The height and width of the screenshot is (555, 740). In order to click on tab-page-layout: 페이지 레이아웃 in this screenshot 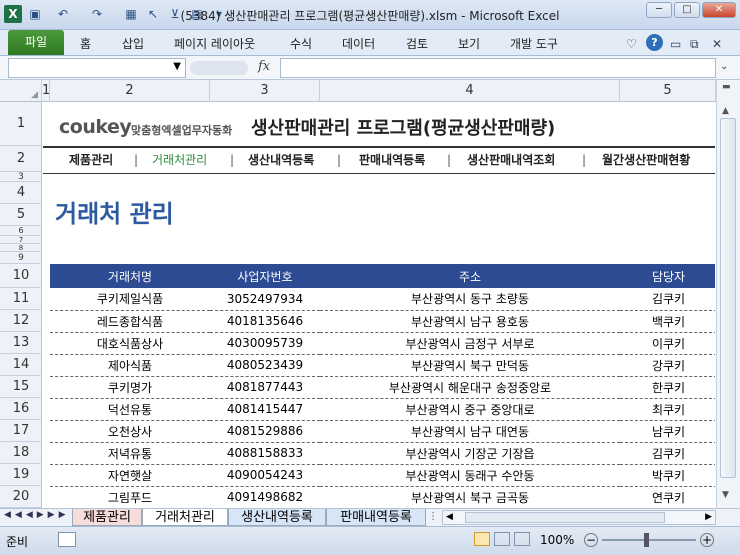, I will do `click(214, 44)`.